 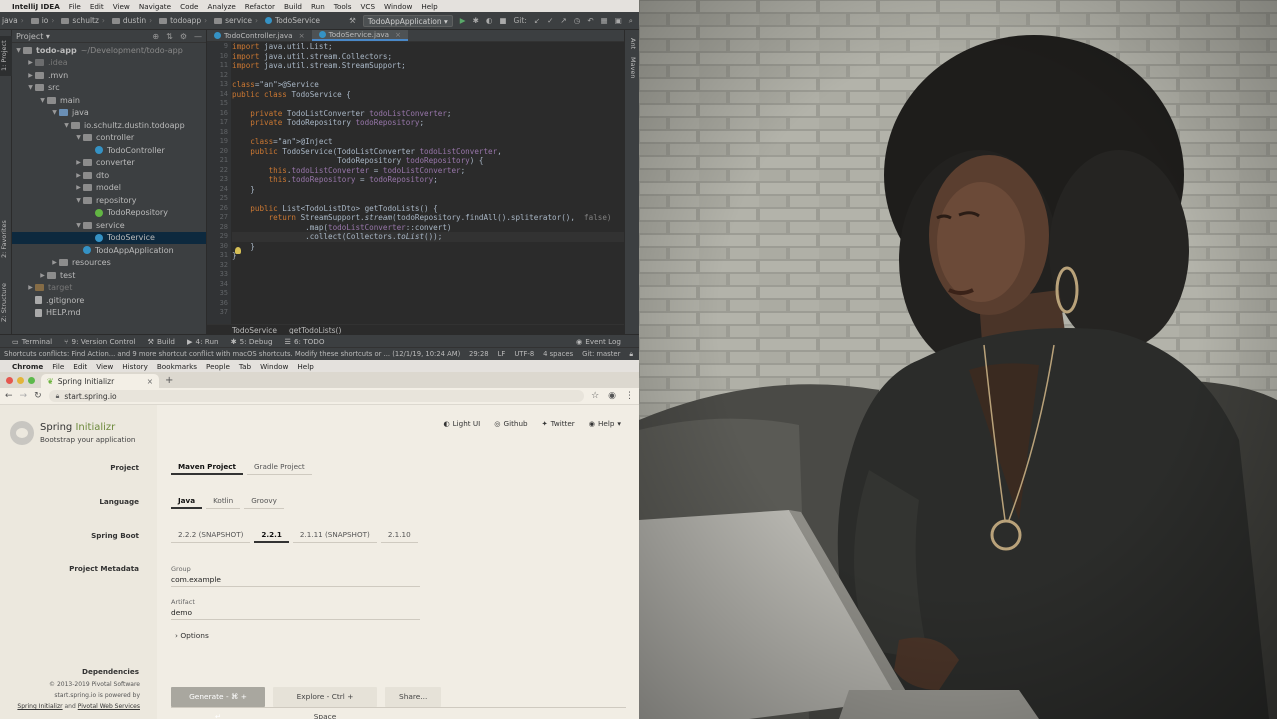 I want to click on tree-item-gitignore: .gitignore, so click(x=109, y=300).